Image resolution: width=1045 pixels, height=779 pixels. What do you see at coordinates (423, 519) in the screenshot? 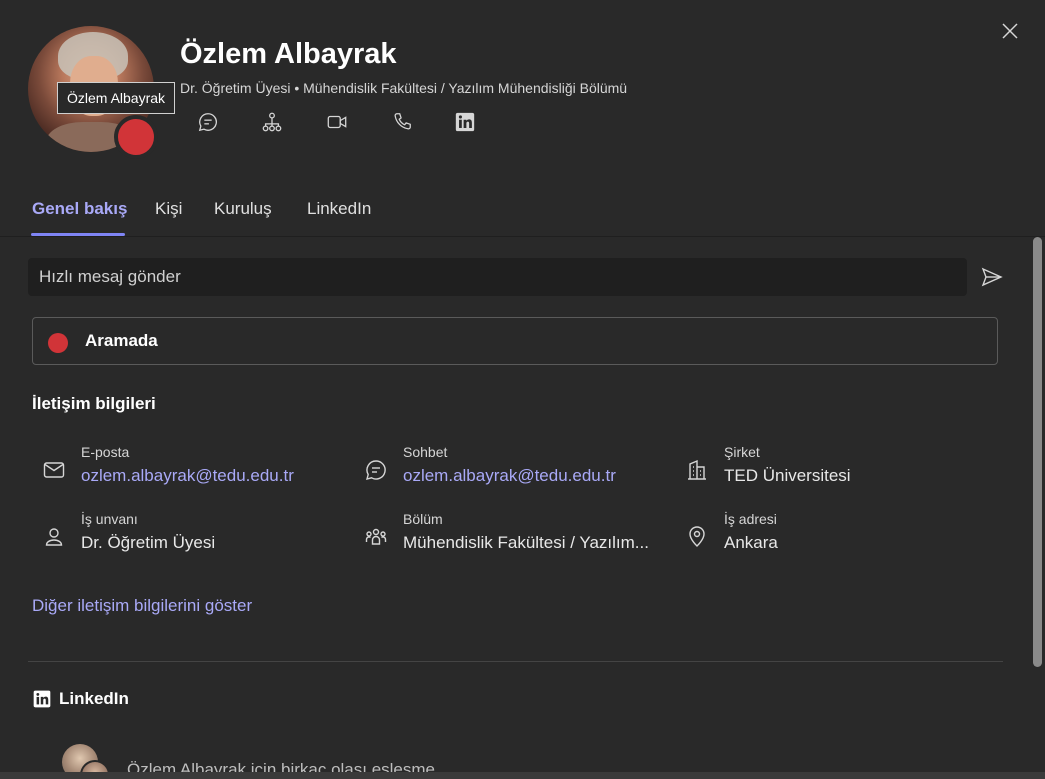
I see `department-label: Bölüm` at bounding box center [423, 519].